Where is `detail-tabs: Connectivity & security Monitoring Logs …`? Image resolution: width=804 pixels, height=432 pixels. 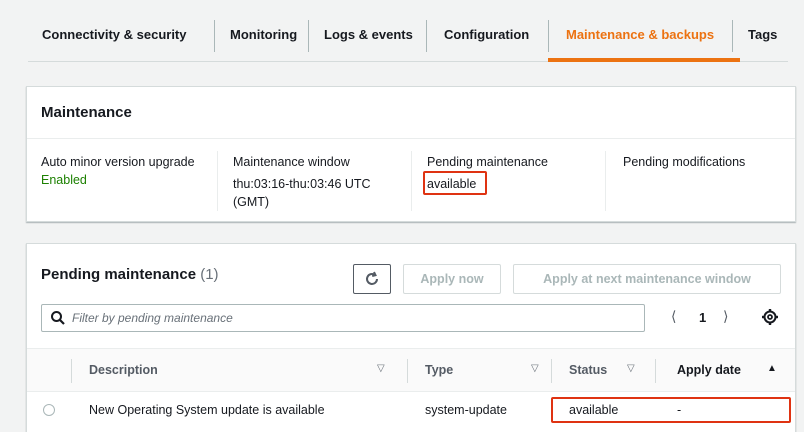
detail-tabs: Connectivity & security Monitoring Logs … is located at coordinates (408, 31).